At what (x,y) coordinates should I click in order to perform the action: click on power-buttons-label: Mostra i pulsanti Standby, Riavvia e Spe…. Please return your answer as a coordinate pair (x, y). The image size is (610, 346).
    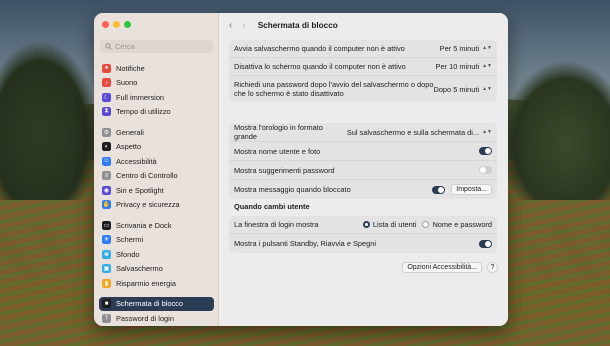
    Looking at the image, I should click on (305, 243).